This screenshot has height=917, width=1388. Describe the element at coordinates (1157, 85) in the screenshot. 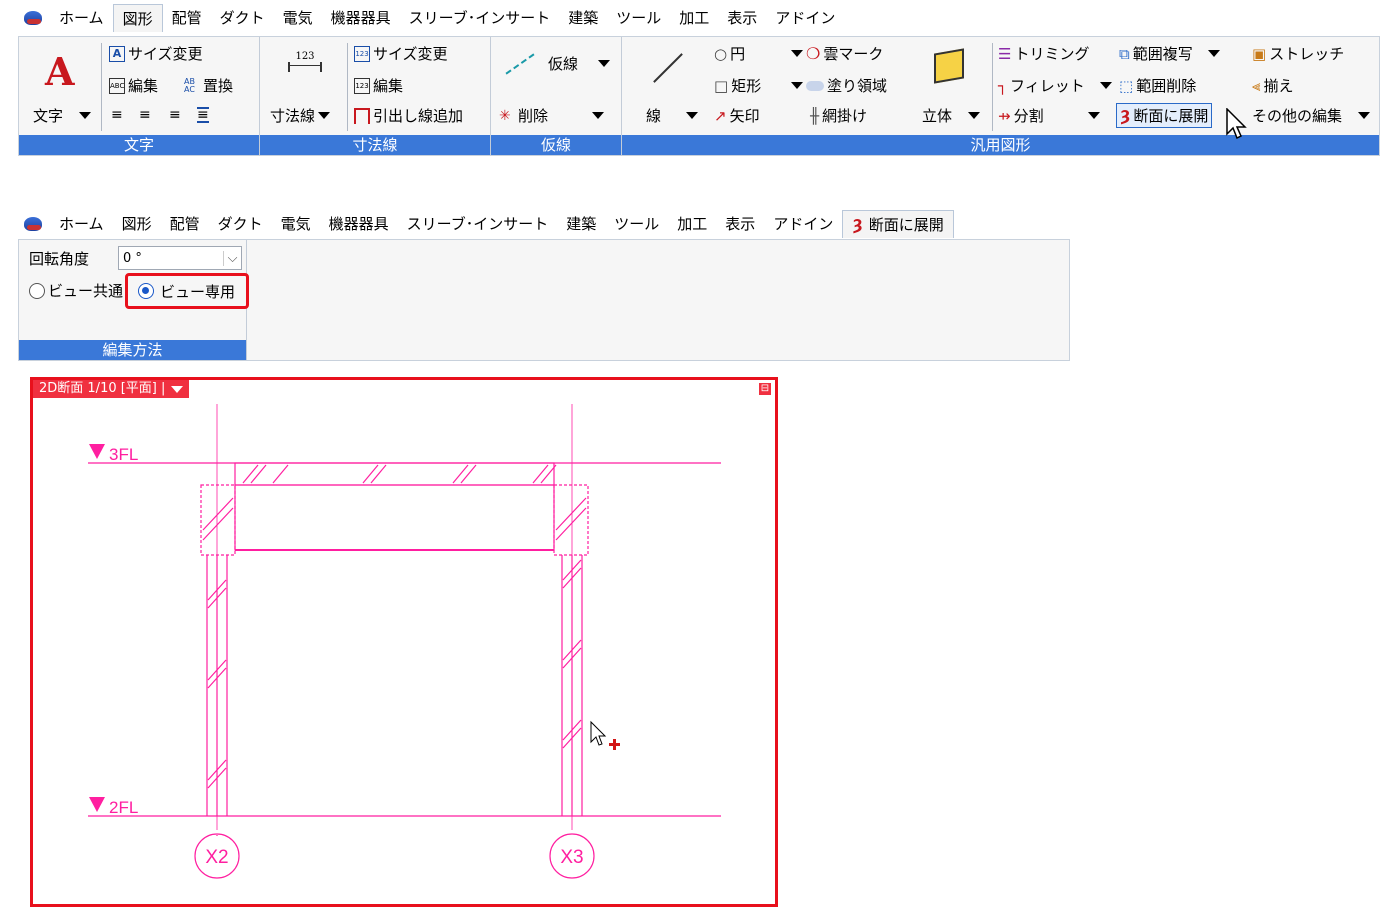

I see `range-delete-button: ⬚ 範囲削除` at that location.